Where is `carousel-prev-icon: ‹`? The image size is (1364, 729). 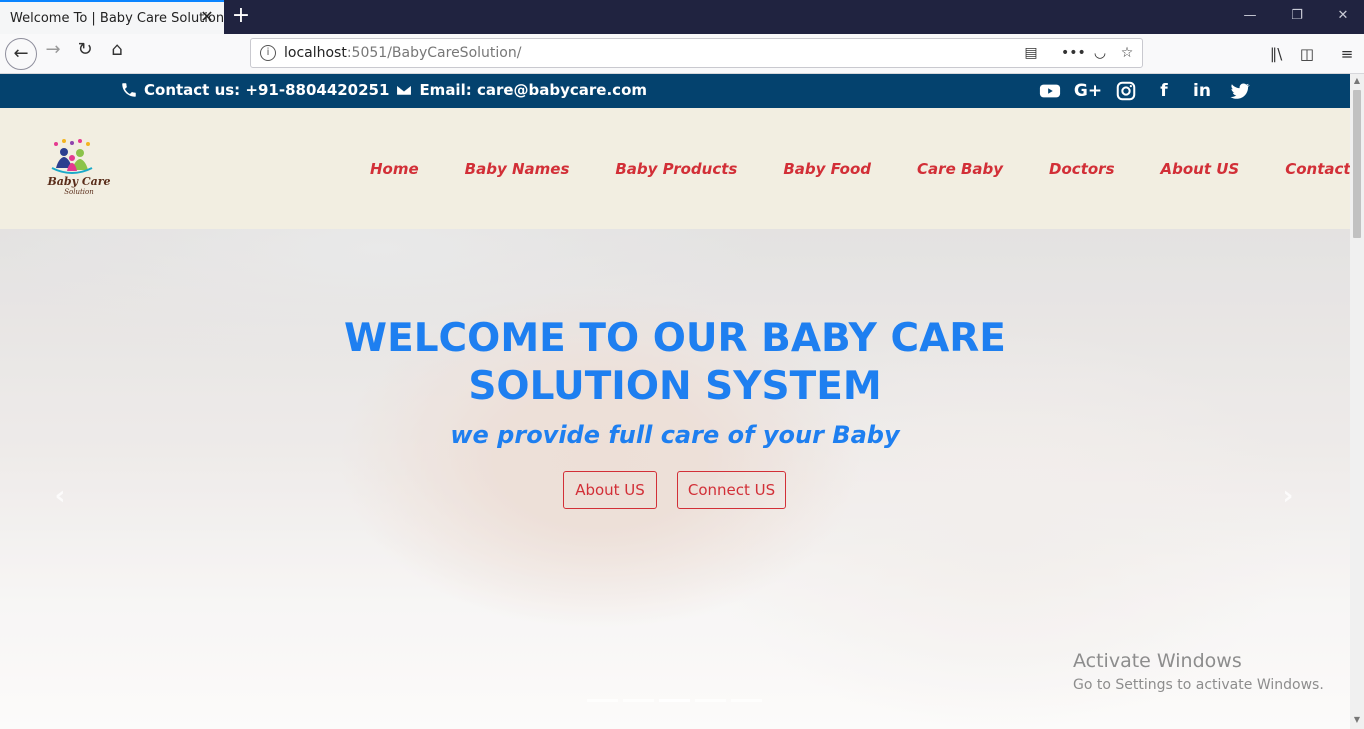 carousel-prev-icon: ‹ is located at coordinates (60, 496).